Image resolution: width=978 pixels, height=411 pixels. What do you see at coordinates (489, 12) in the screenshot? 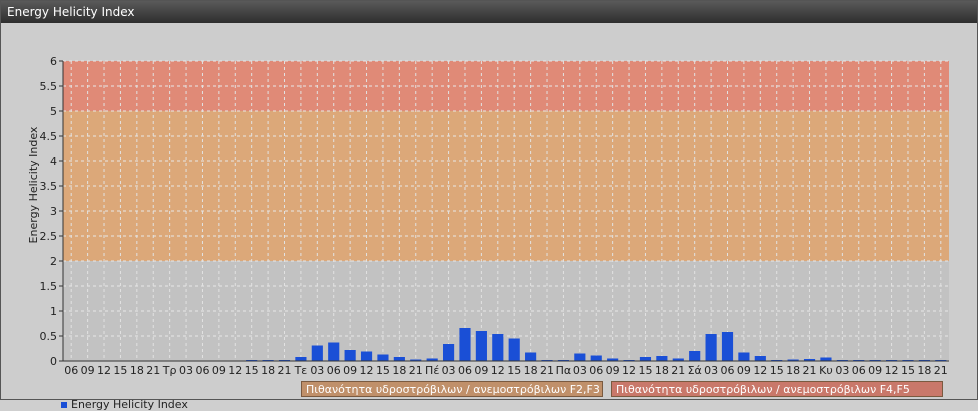
I see `window-title: Energy Helicity Index` at bounding box center [489, 12].